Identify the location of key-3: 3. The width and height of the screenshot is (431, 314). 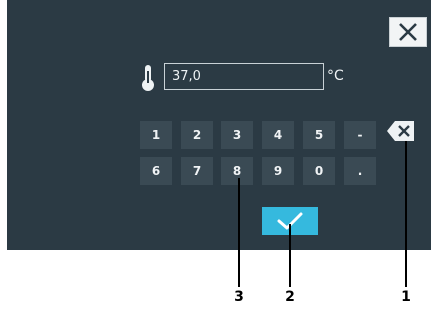
(237, 135).